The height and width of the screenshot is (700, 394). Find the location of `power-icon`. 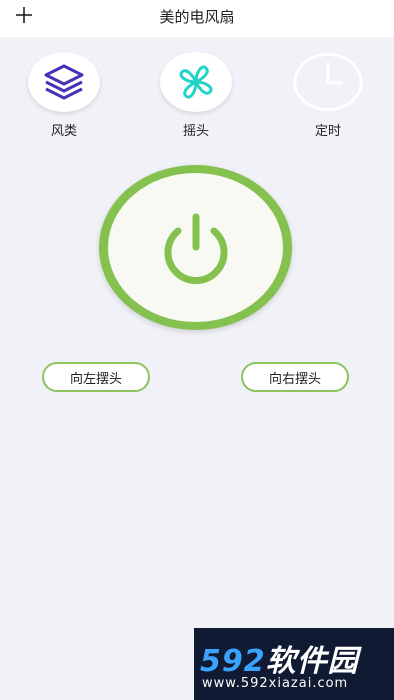

power-icon is located at coordinates (195, 248).